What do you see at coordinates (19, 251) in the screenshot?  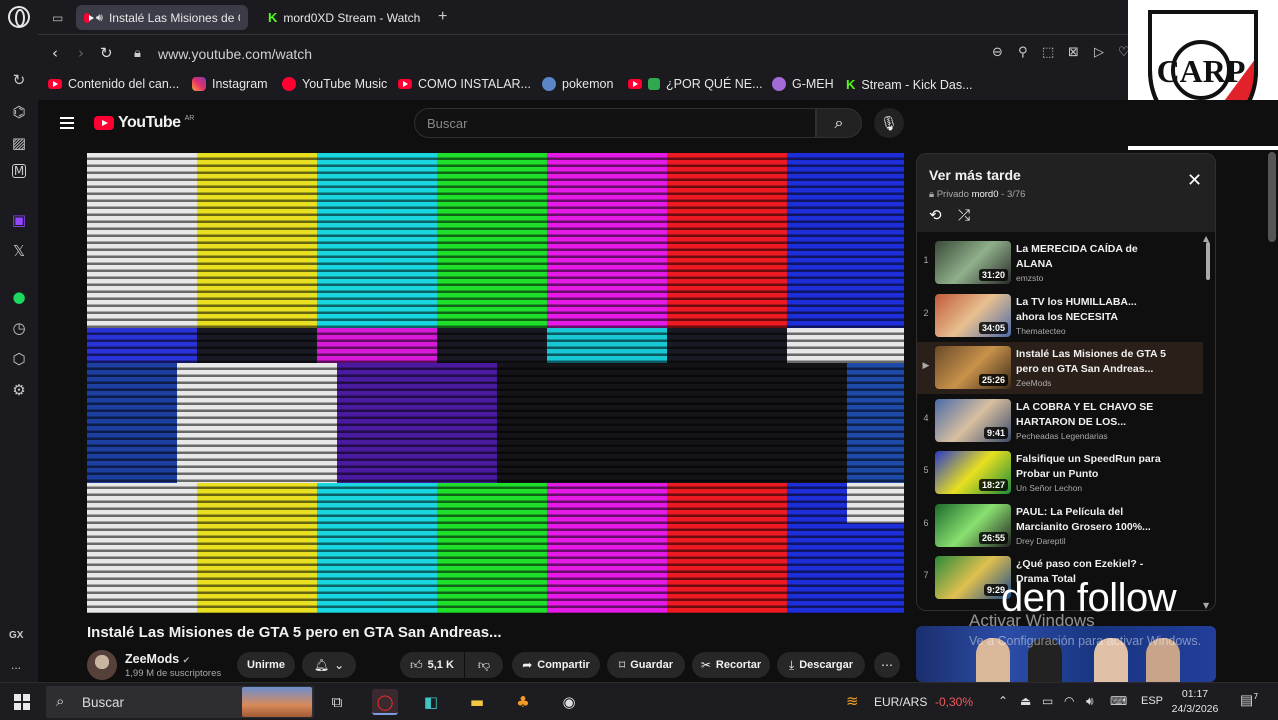 I see `x-icon: 𝕏` at bounding box center [19, 251].